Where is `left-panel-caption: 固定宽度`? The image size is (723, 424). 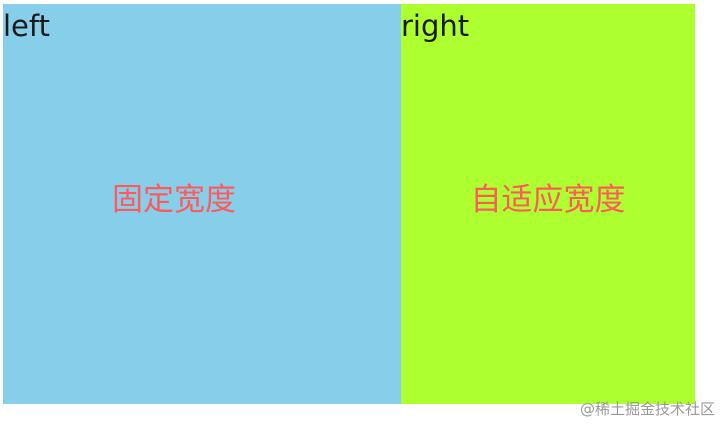
left-panel-caption: 固定宽度 is located at coordinates (174, 200).